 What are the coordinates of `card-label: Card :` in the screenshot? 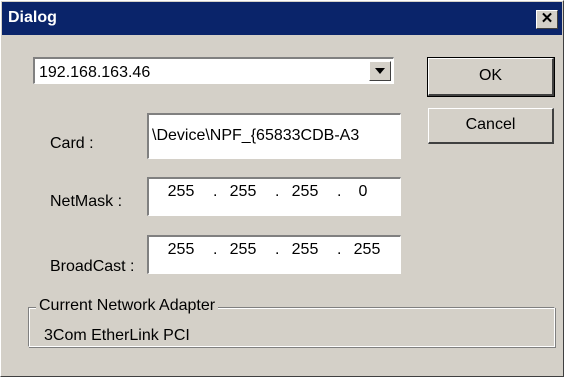 It's located at (72, 143).